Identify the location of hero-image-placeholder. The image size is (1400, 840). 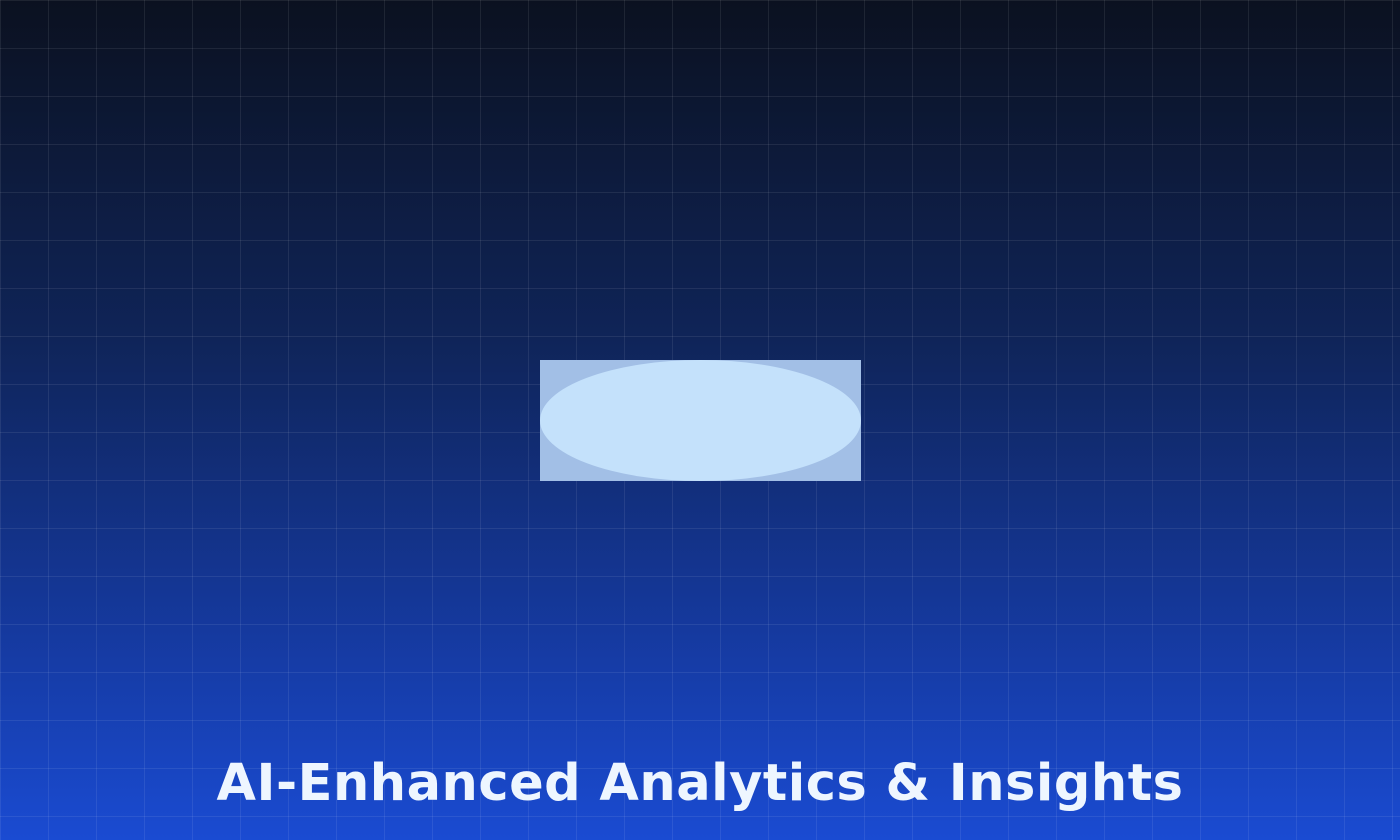
(700, 420).